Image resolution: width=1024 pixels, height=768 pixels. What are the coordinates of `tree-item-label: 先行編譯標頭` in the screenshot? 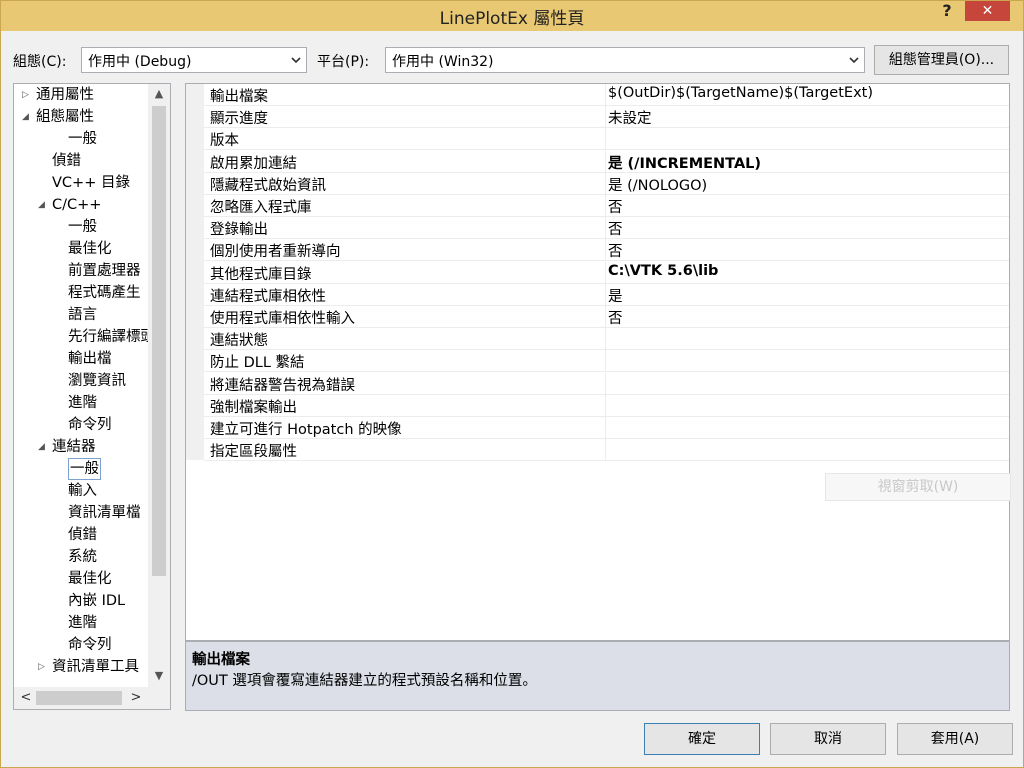 It's located at (111, 337).